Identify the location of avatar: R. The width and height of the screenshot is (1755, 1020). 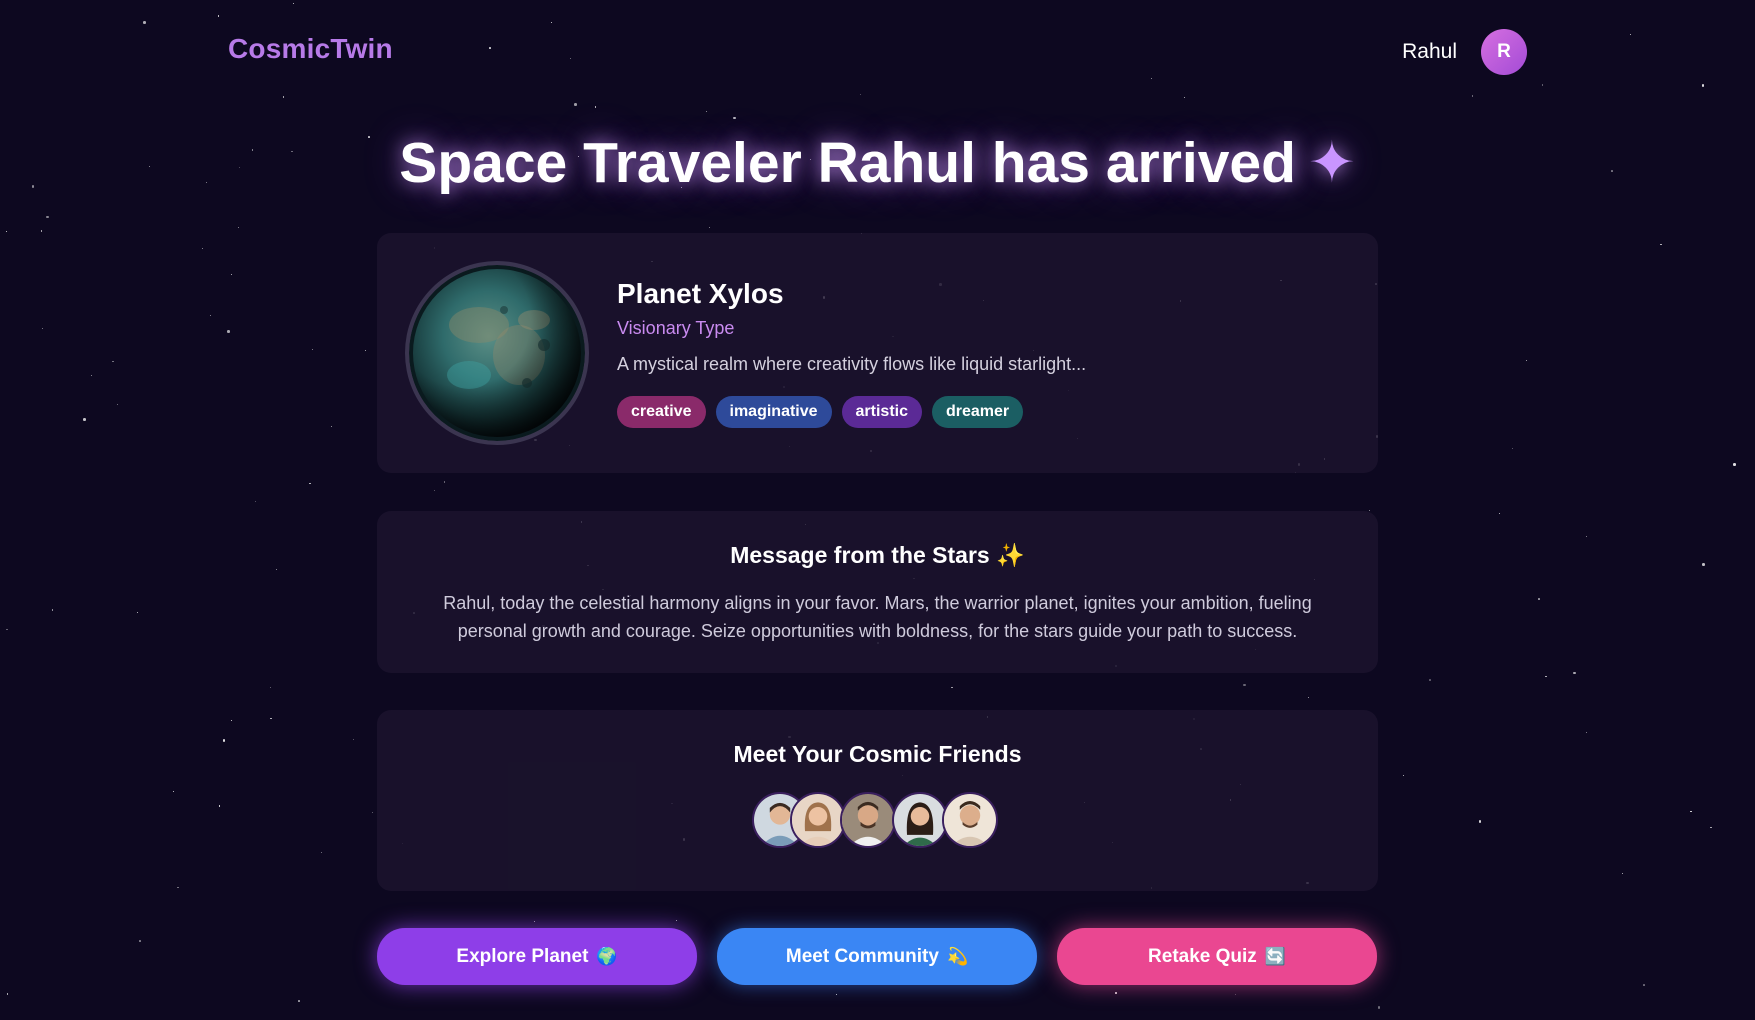
(1504, 52).